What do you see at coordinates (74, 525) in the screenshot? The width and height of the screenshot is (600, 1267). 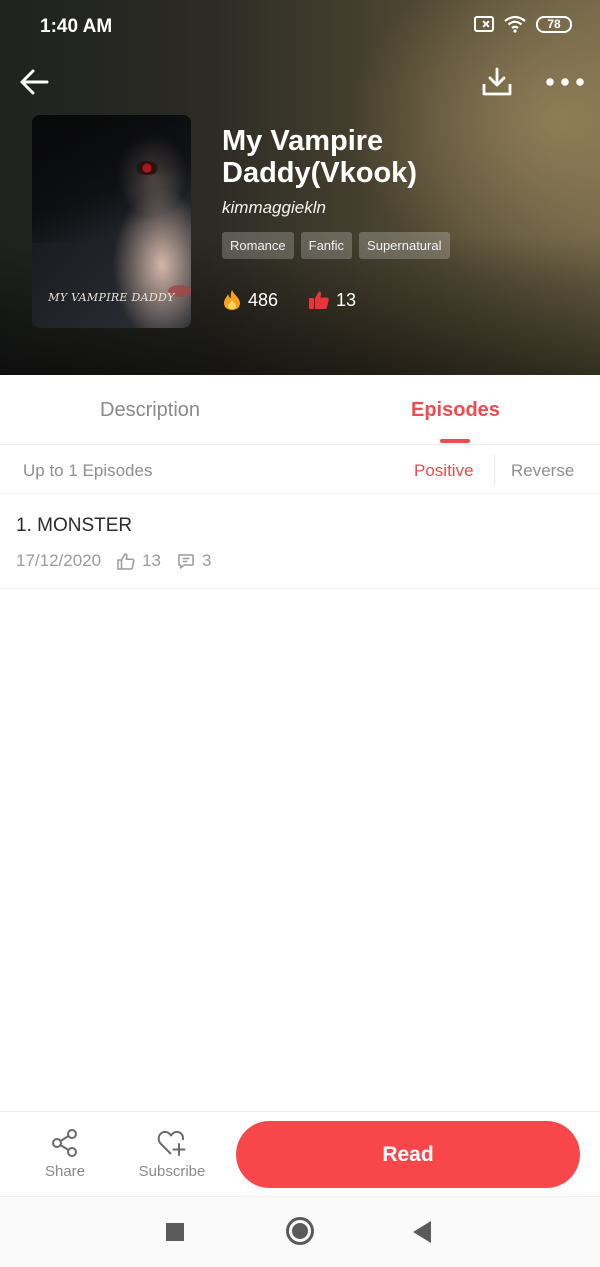 I see `episode-title: 1. MONSTER` at bounding box center [74, 525].